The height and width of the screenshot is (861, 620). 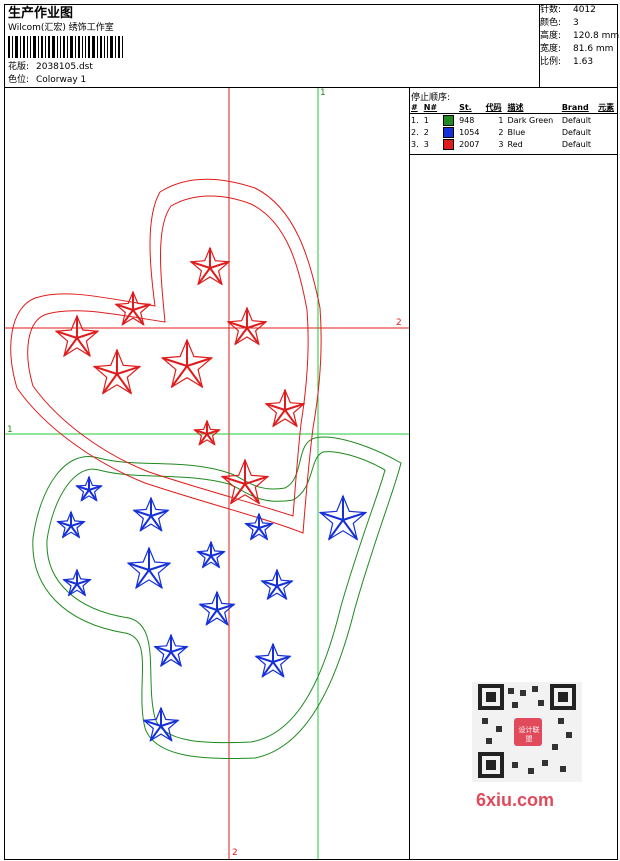 I want to click on row-code: 3, so click(x=501, y=144).